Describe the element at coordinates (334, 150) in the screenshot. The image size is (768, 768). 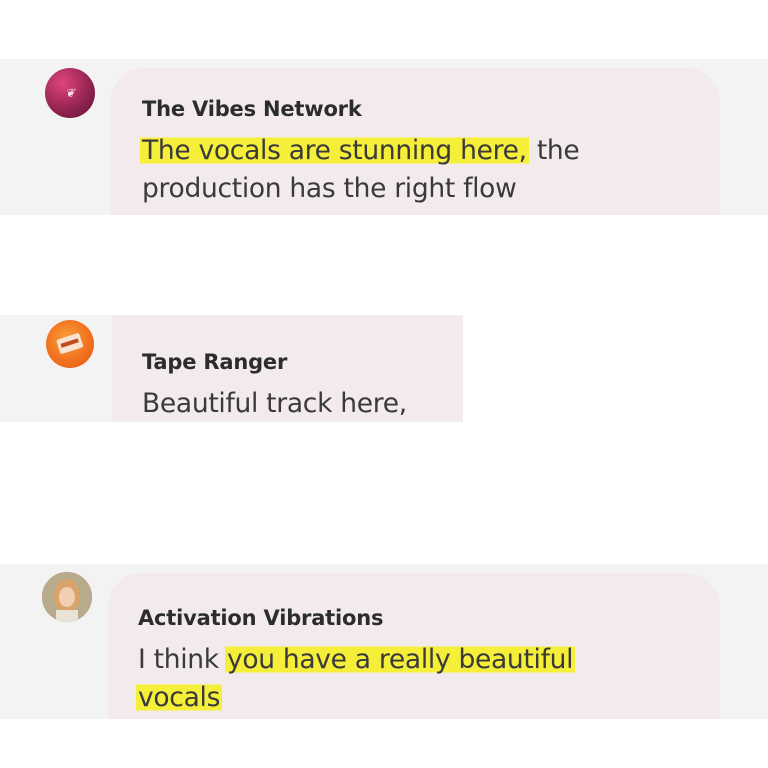
I see `highlighted-text: The vocals are stunning here,` at that location.